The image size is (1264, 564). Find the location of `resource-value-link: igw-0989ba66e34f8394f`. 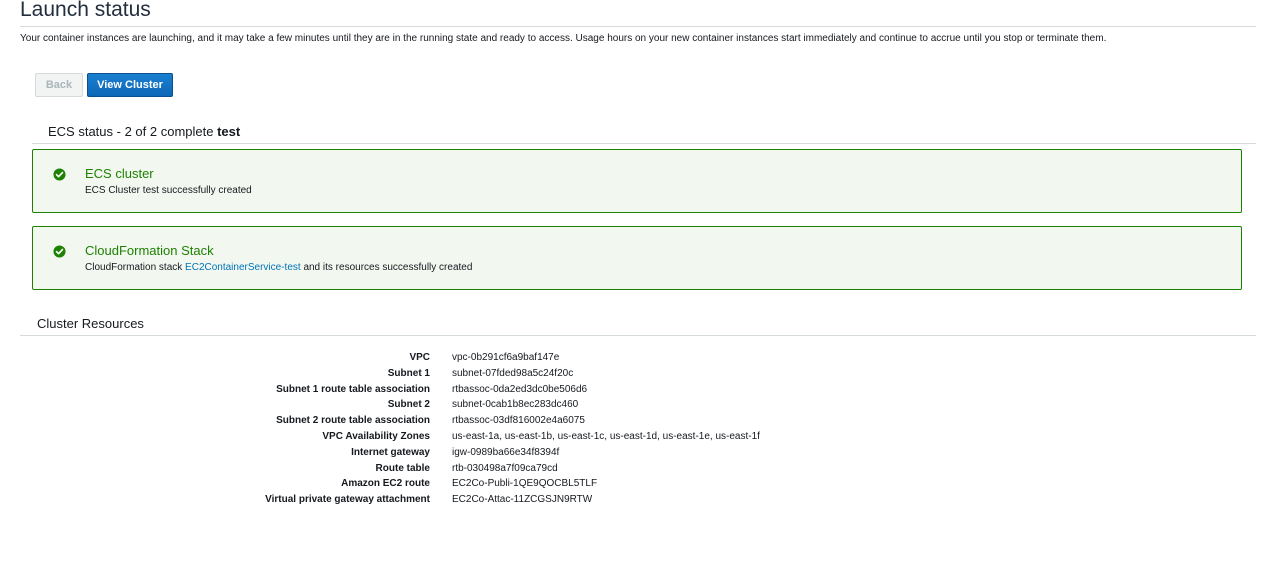

resource-value-link: igw-0989ba66e34f8394f is located at coordinates (505, 452).